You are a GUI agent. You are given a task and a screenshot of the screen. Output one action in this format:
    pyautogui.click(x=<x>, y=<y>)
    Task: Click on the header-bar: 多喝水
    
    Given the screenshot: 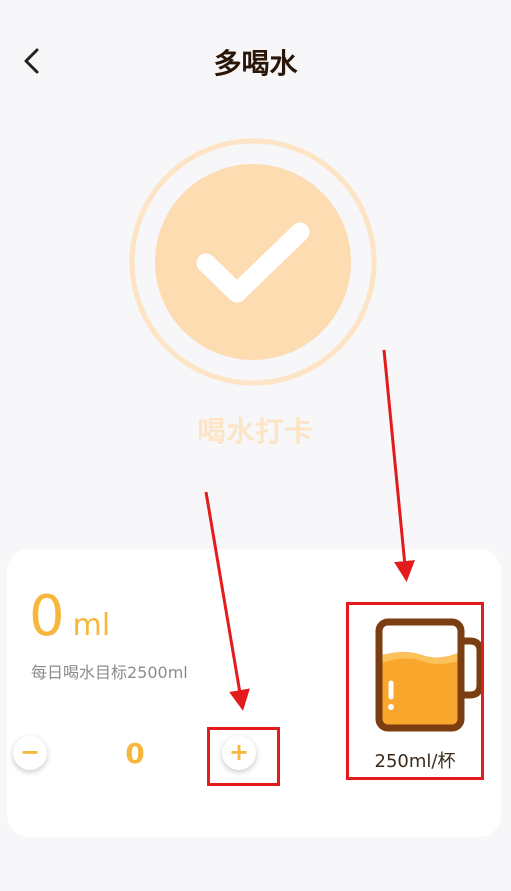 What is the action you would take?
    pyautogui.click(x=255, y=60)
    